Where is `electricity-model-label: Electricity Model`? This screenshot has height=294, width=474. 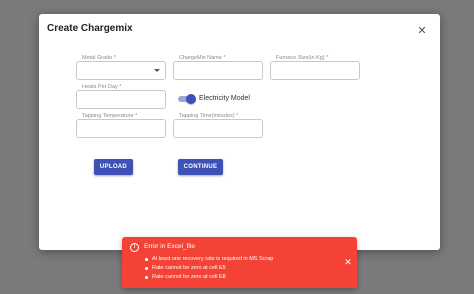 electricity-model-label: Electricity Model is located at coordinates (224, 98).